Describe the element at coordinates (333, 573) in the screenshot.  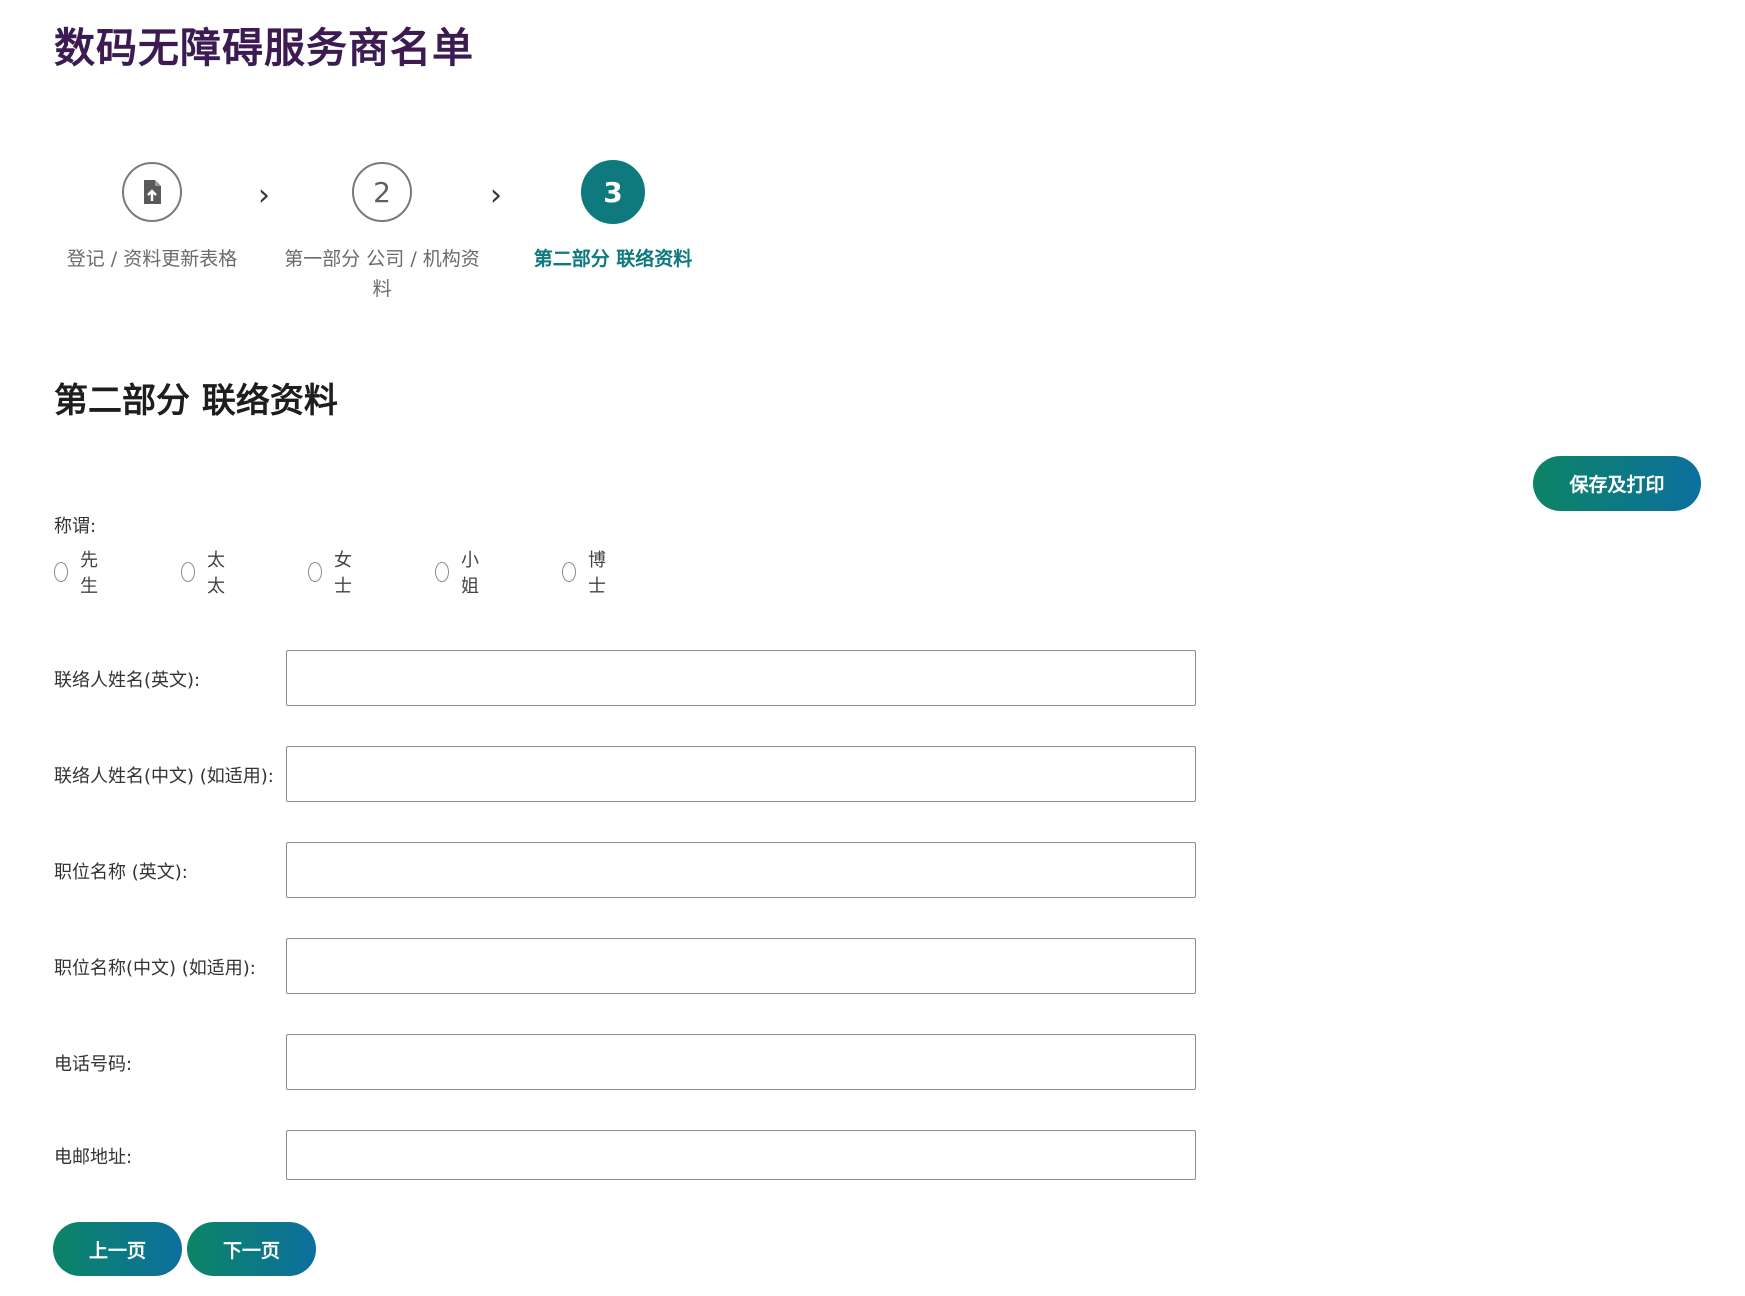
I see `radio-option: 女士` at that location.